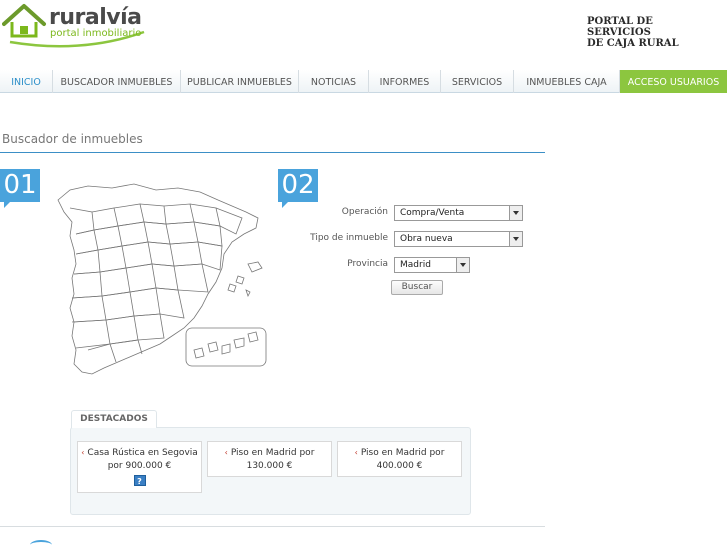  Describe the element at coordinates (477, 81) in the screenshot. I see `nav-item-servicios: SERVICIOS` at that location.